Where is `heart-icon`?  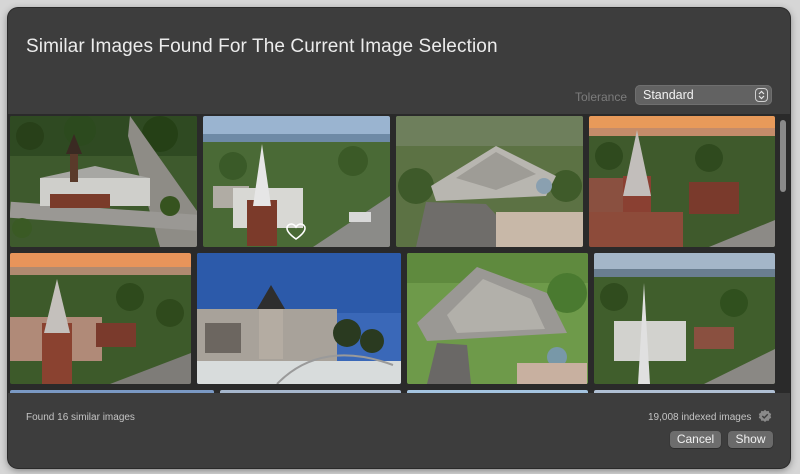
heart-icon is located at coordinates (296, 232).